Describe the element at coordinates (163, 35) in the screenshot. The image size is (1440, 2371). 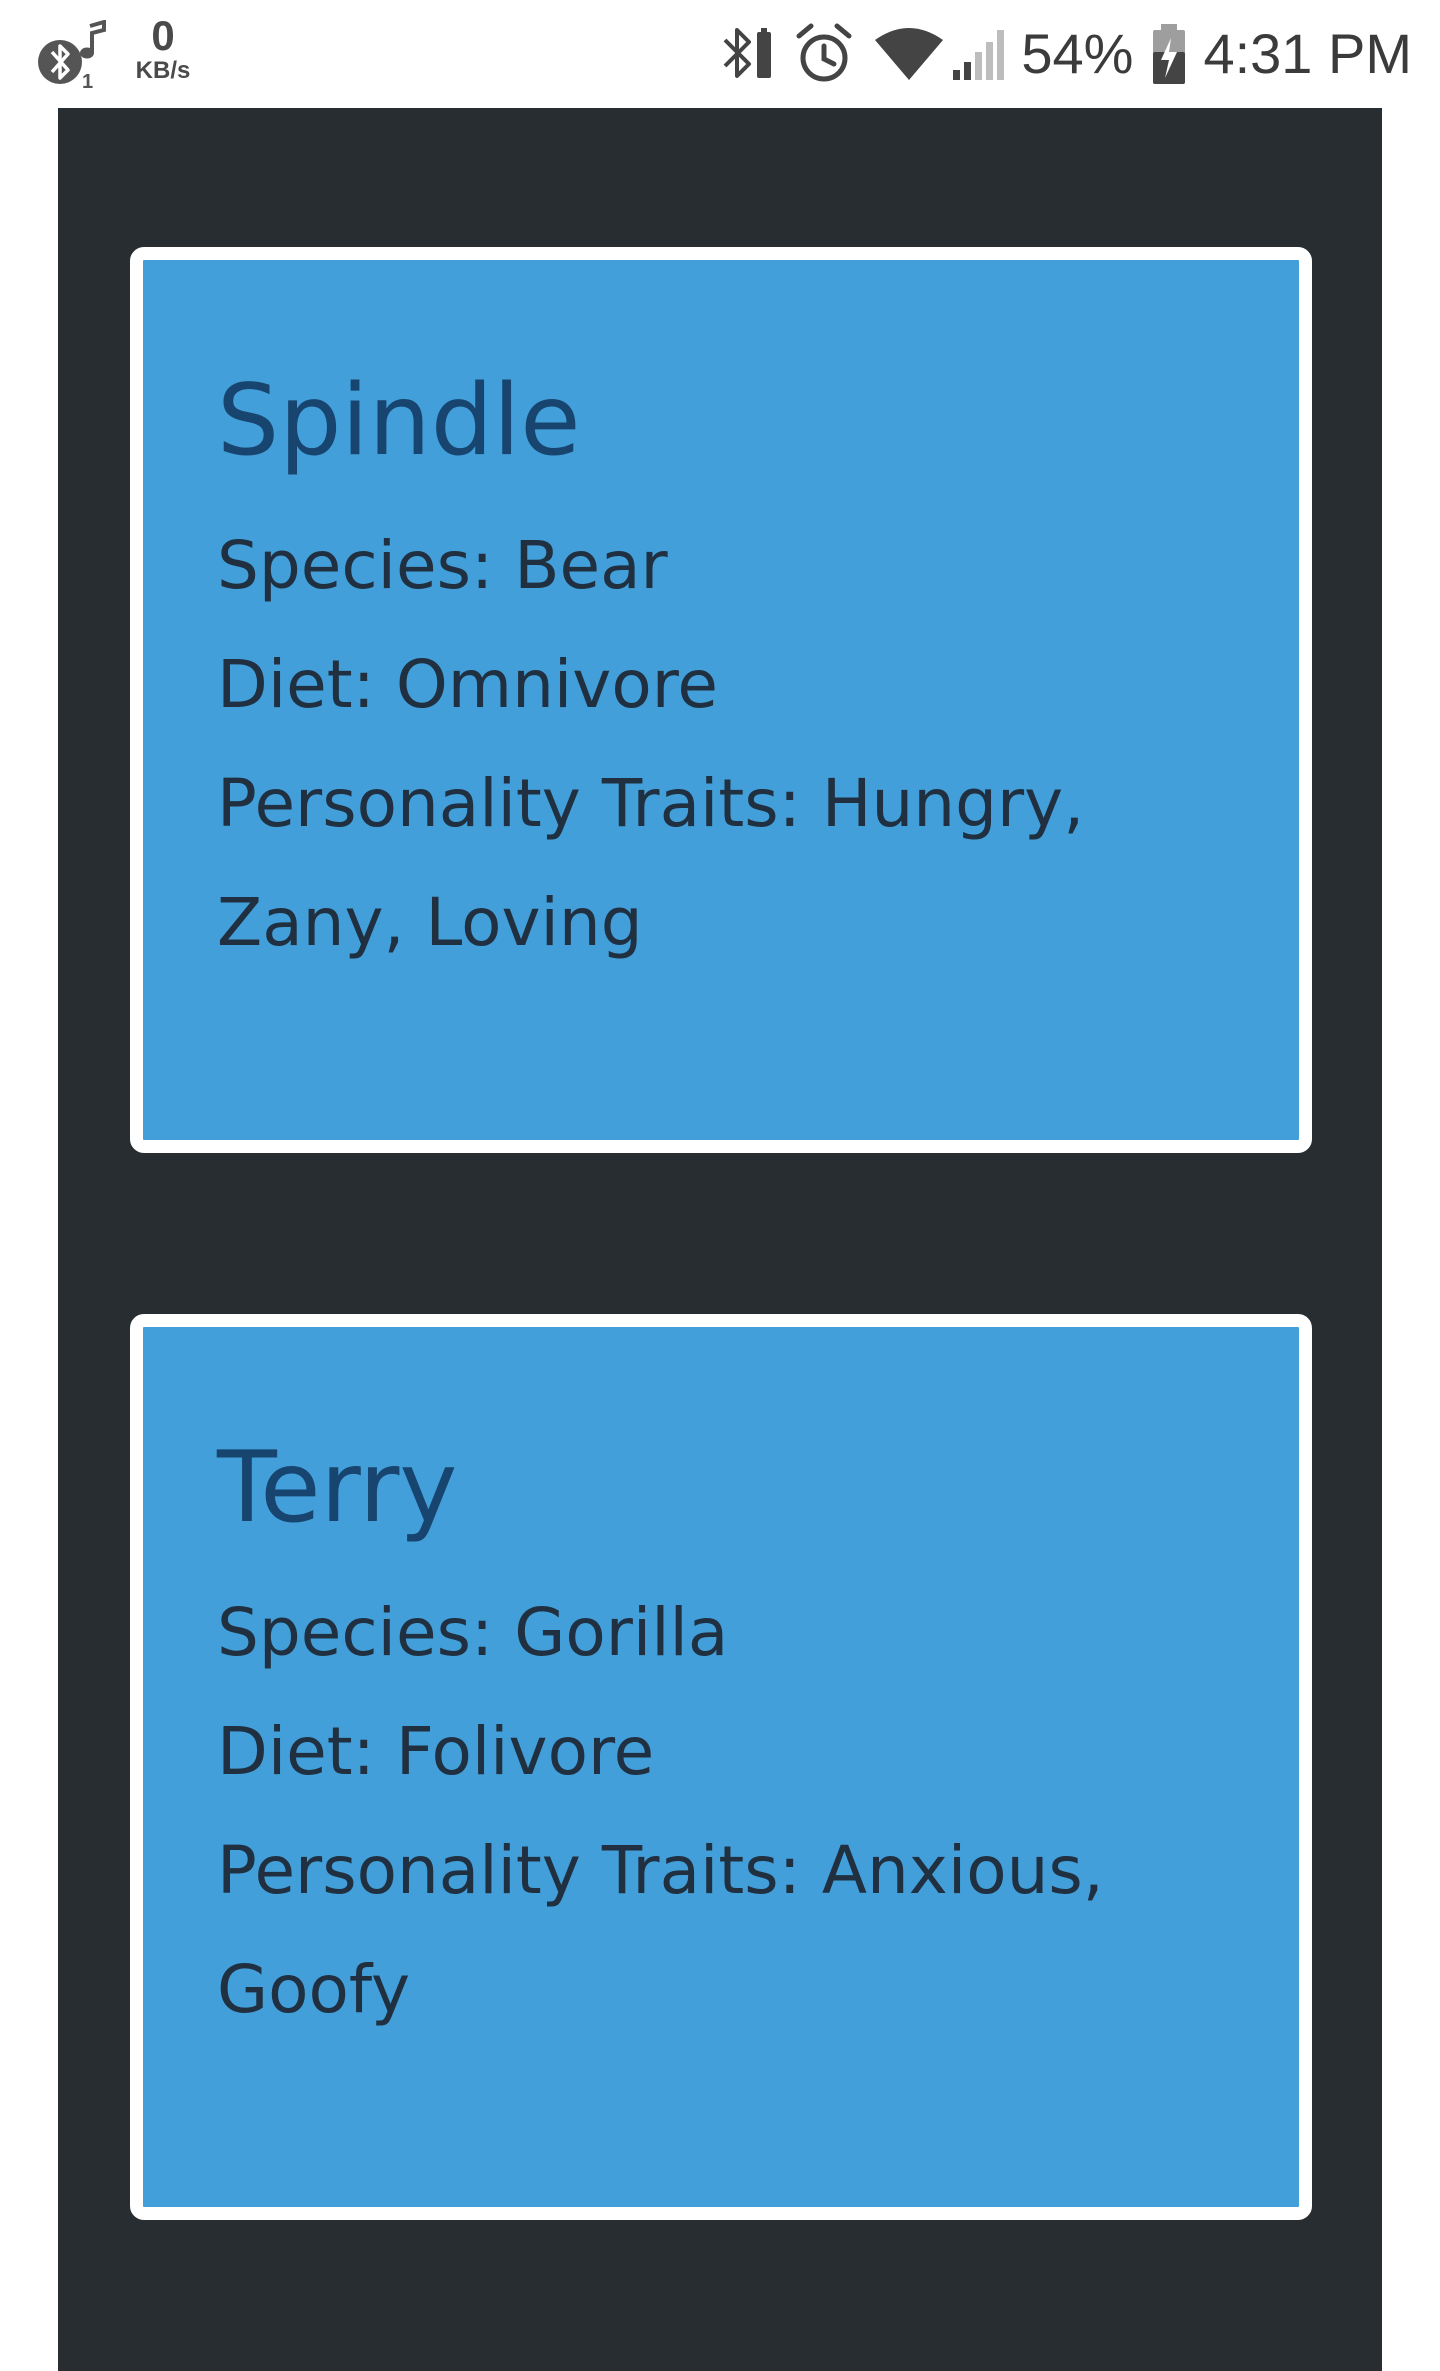
I see `network-speed-value: 0` at that location.